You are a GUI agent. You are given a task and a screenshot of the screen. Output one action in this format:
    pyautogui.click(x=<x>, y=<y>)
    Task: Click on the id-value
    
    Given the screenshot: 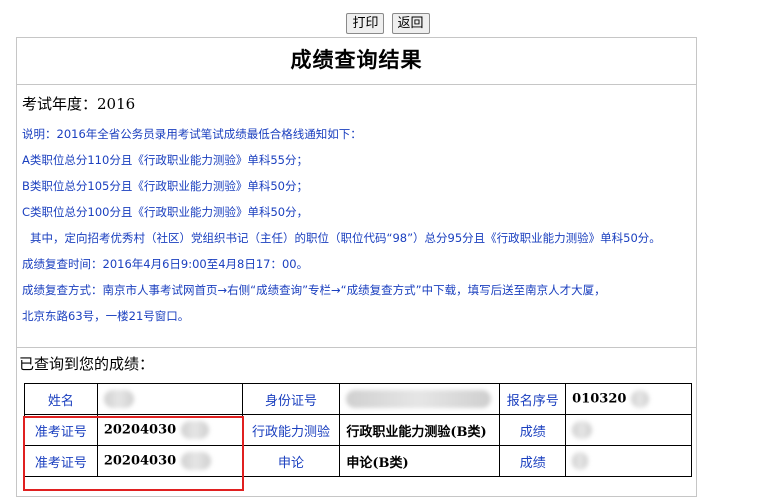 What is the action you would take?
    pyautogui.click(x=420, y=399)
    